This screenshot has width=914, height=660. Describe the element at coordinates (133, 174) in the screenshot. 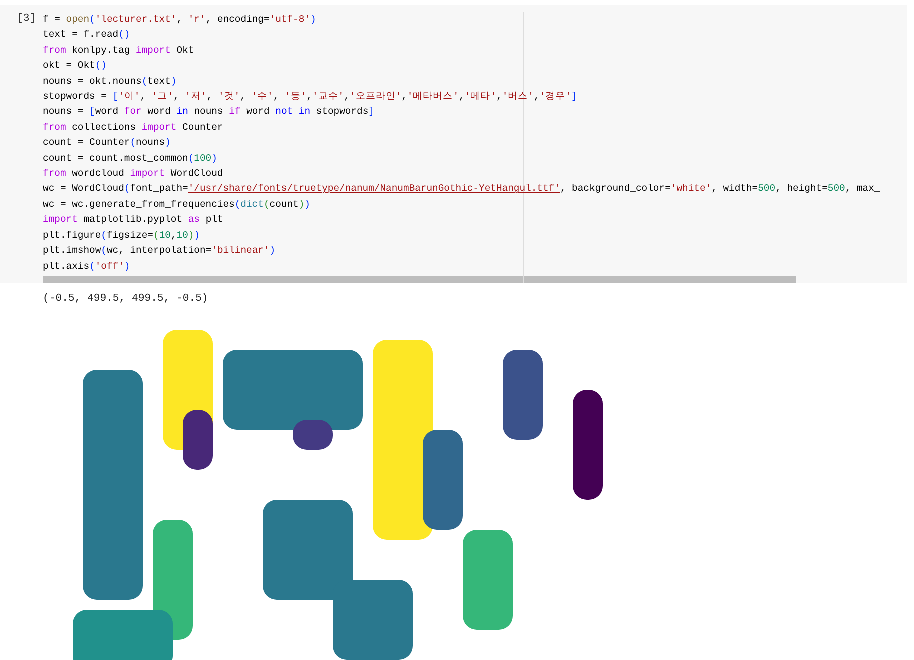

I see `code-line: from wordcloud import WordCloud` at that location.